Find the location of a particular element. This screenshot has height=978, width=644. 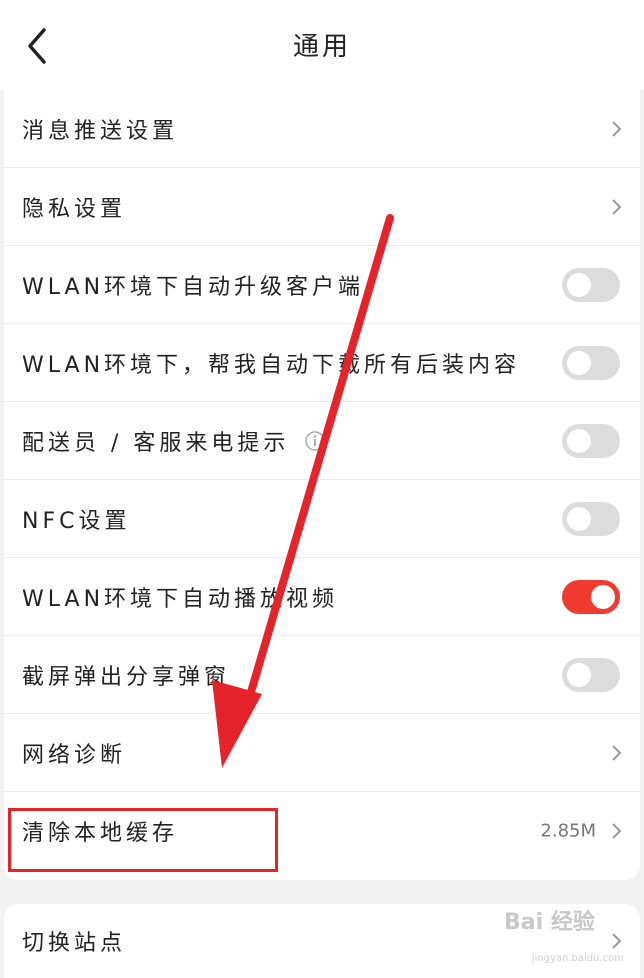

wlan-autoplay-toggle is located at coordinates (591, 596).